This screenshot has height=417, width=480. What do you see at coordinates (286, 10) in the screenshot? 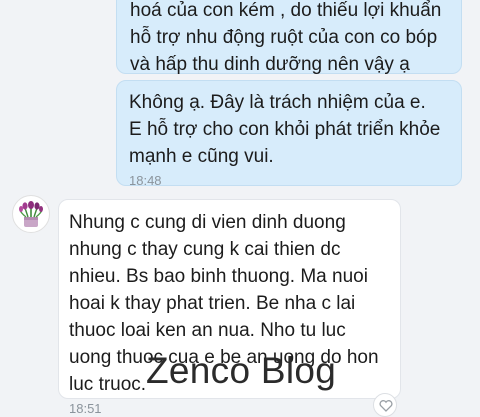
I see `message-text-line: hoá của con kém , do thiếu lợi khuẩn` at bounding box center [286, 10].